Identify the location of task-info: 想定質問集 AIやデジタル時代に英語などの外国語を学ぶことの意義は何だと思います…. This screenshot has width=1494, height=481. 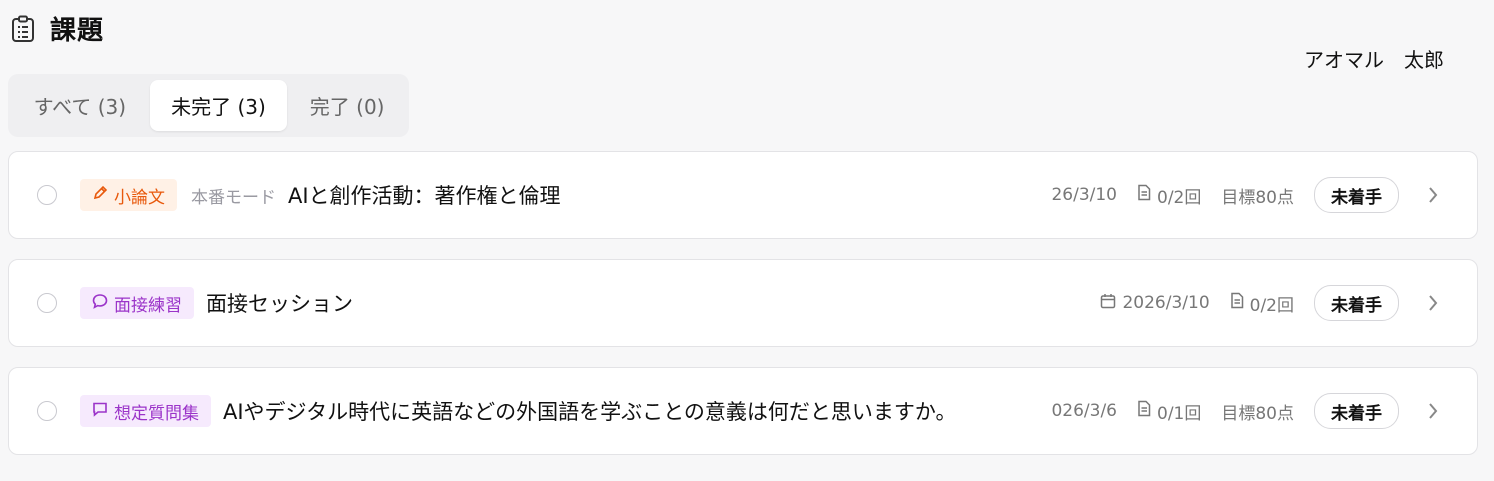
(518, 411).